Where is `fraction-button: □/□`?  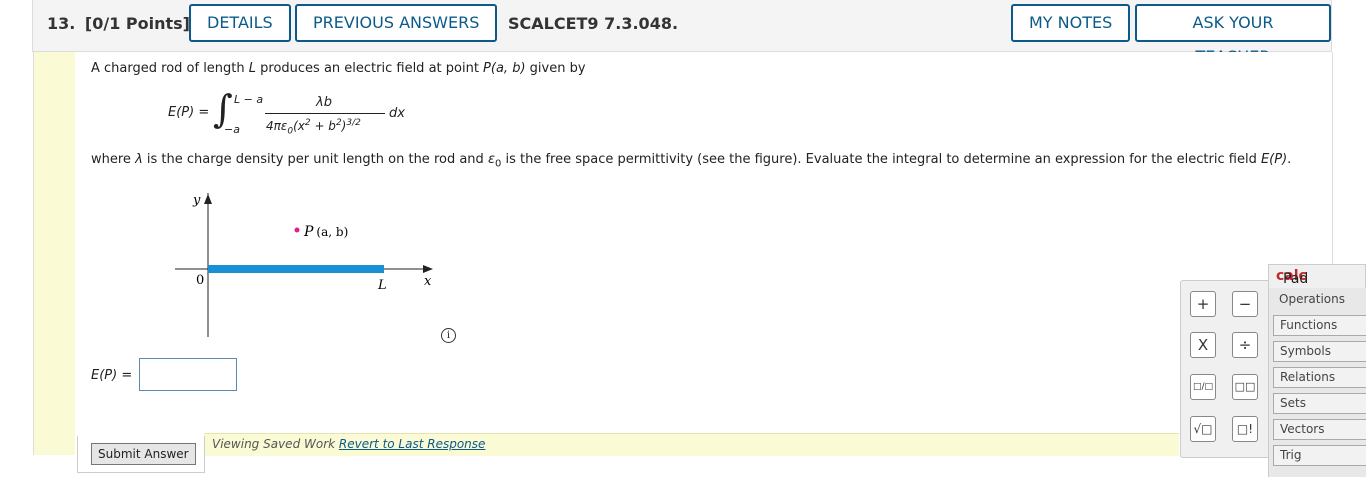
fraction-button: □/□ is located at coordinates (1203, 387).